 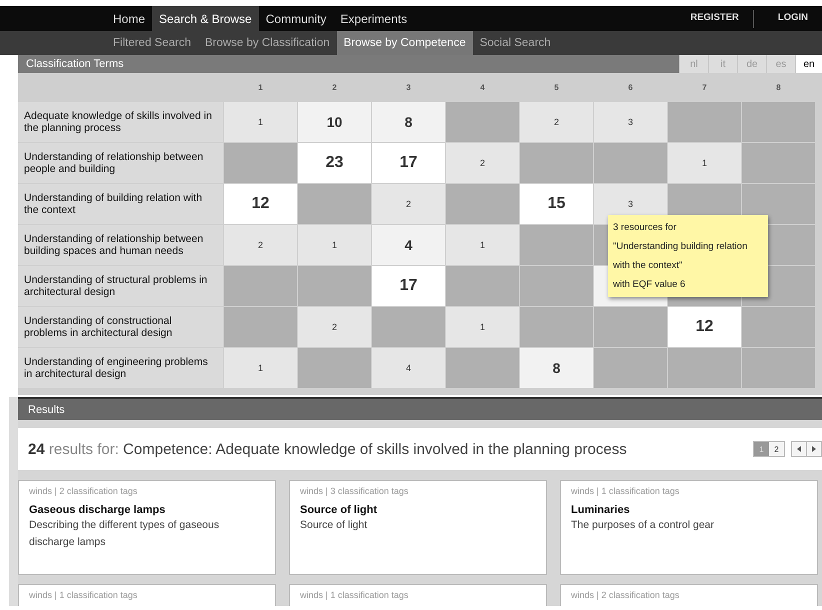 I want to click on card-title: Source of light, so click(x=339, y=510).